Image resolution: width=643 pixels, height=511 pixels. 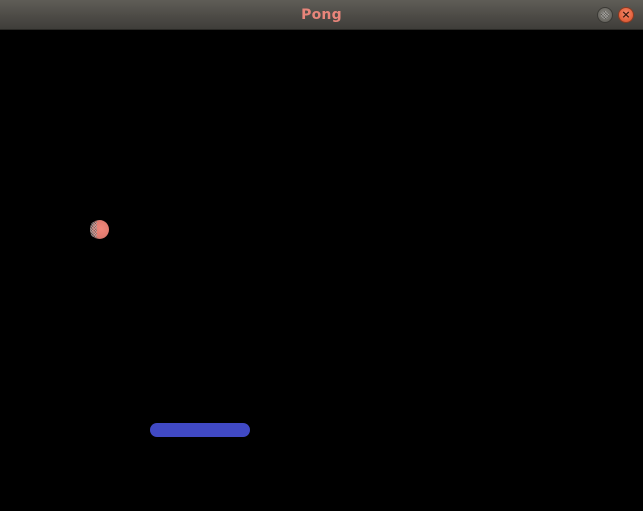 What do you see at coordinates (99, 229) in the screenshot?
I see `ball` at bounding box center [99, 229].